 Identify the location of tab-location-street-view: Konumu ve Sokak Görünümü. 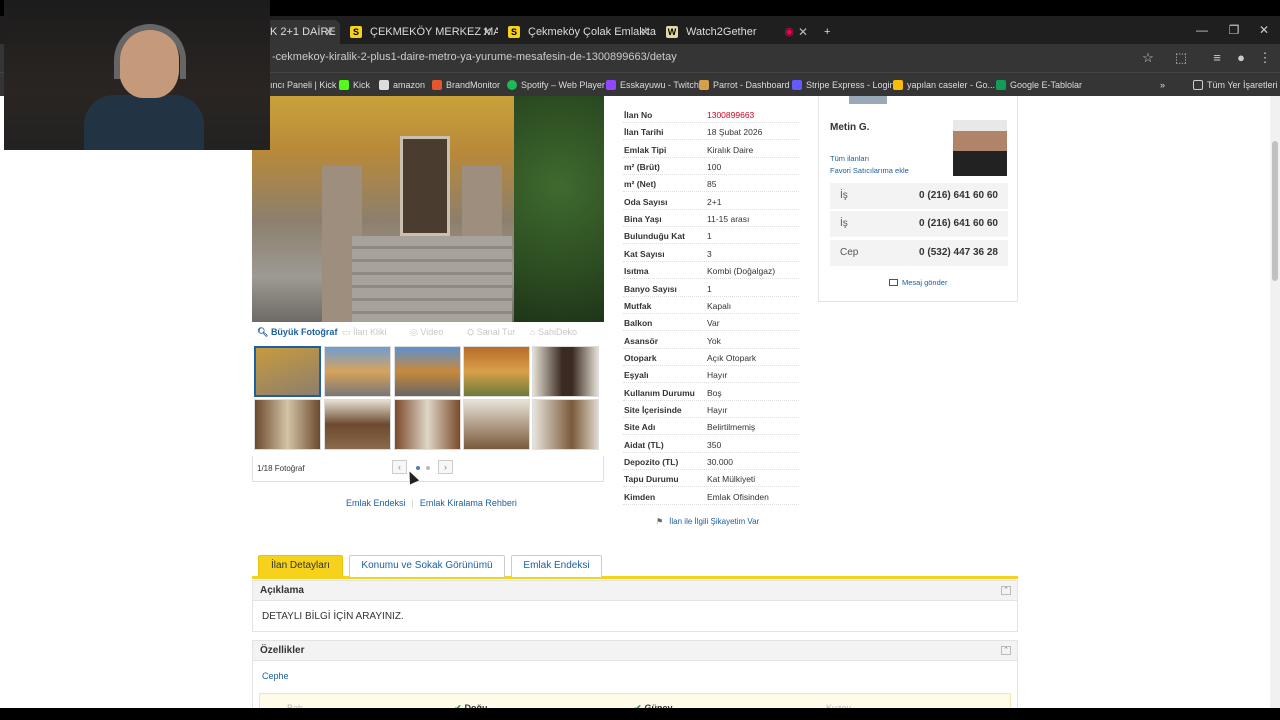
(427, 566).